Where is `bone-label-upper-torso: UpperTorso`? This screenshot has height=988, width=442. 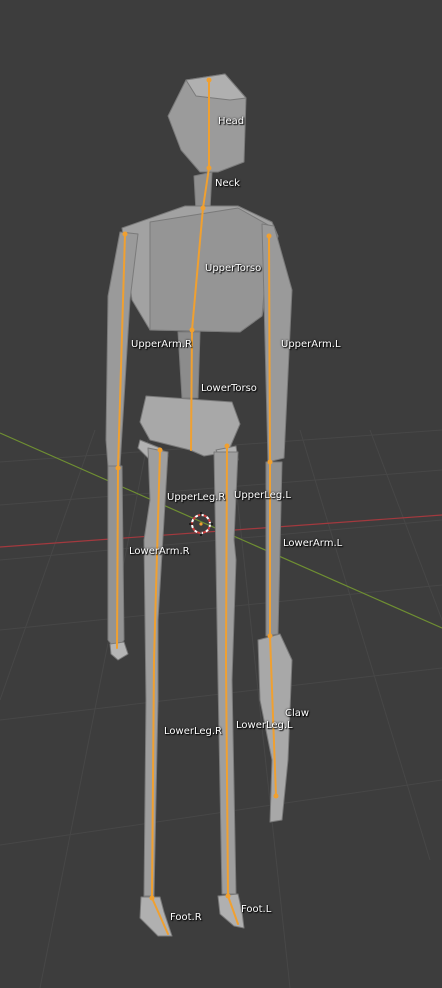
bone-label-upper-torso: UpperTorso is located at coordinates (233, 269).